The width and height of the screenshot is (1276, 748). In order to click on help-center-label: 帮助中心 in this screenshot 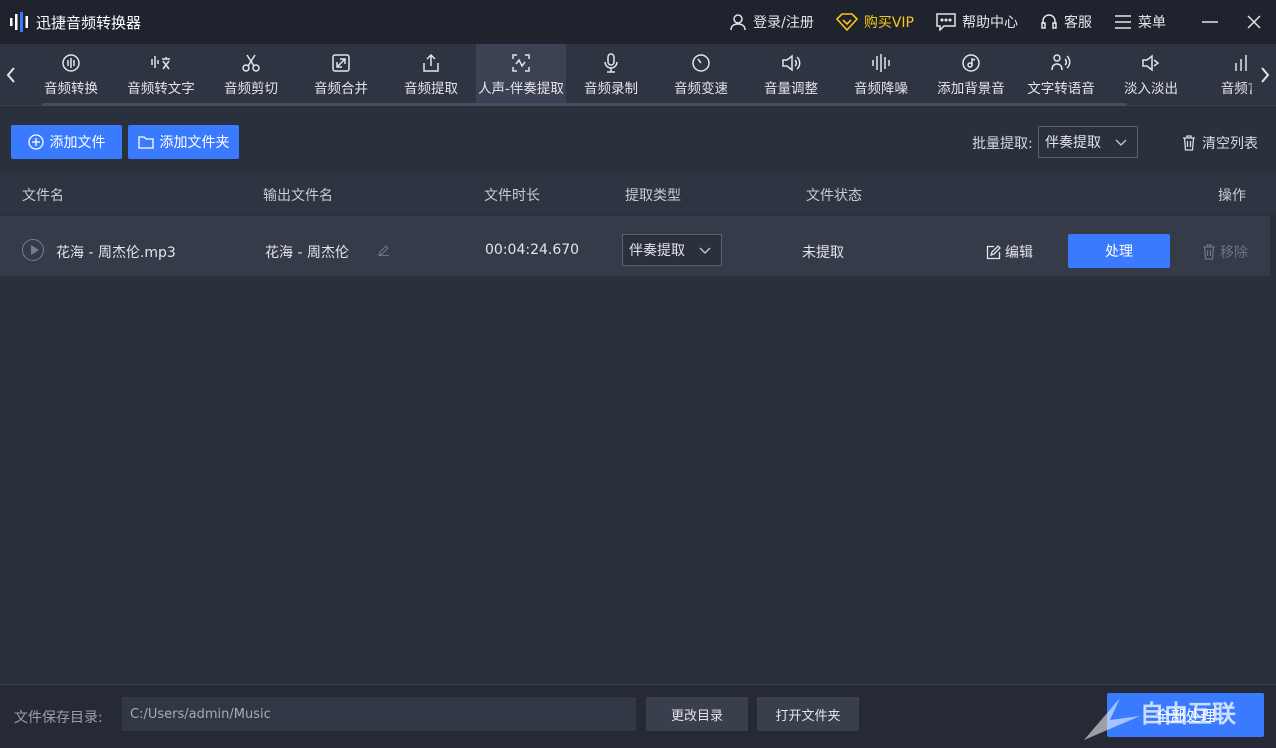, I will do `click(990, 23)`.